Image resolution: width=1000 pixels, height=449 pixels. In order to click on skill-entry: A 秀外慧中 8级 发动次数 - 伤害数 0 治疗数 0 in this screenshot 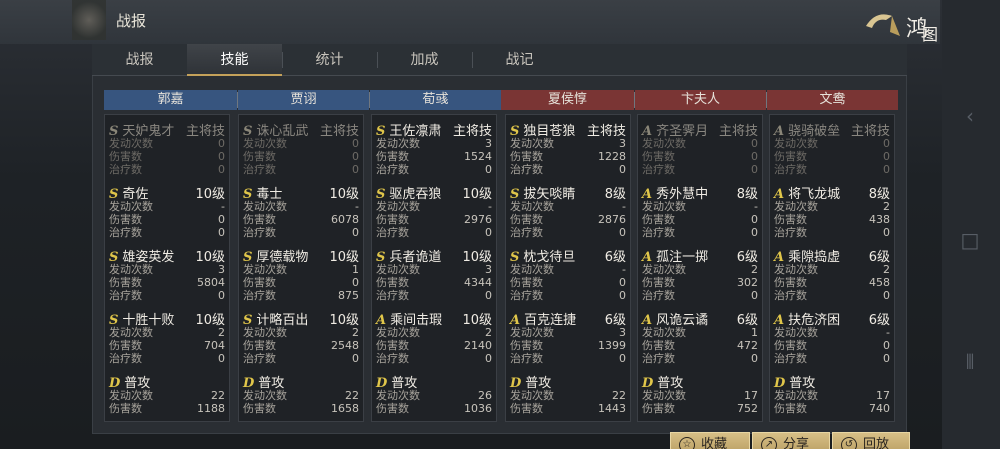, I will do `click(701, 211)`.